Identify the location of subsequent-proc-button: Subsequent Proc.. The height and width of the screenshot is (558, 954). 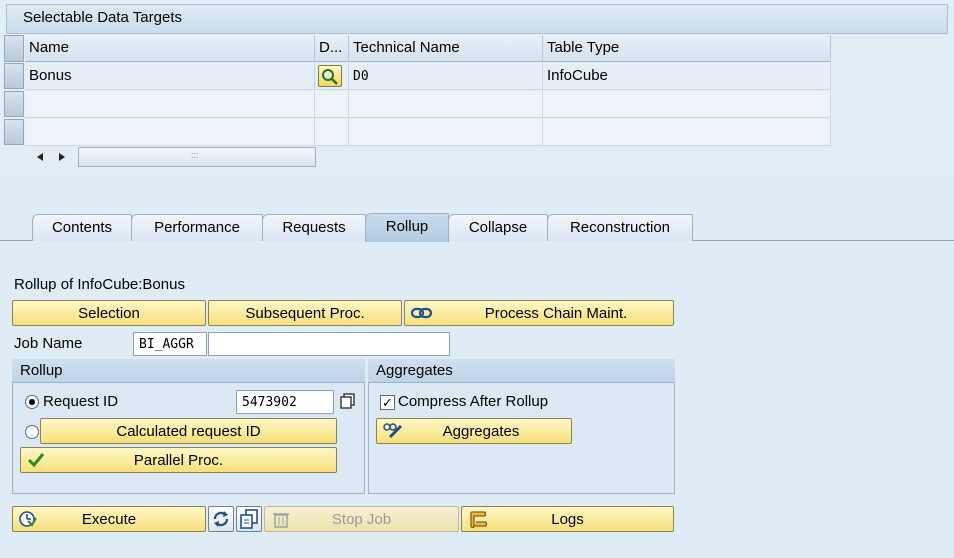
(305, 313).